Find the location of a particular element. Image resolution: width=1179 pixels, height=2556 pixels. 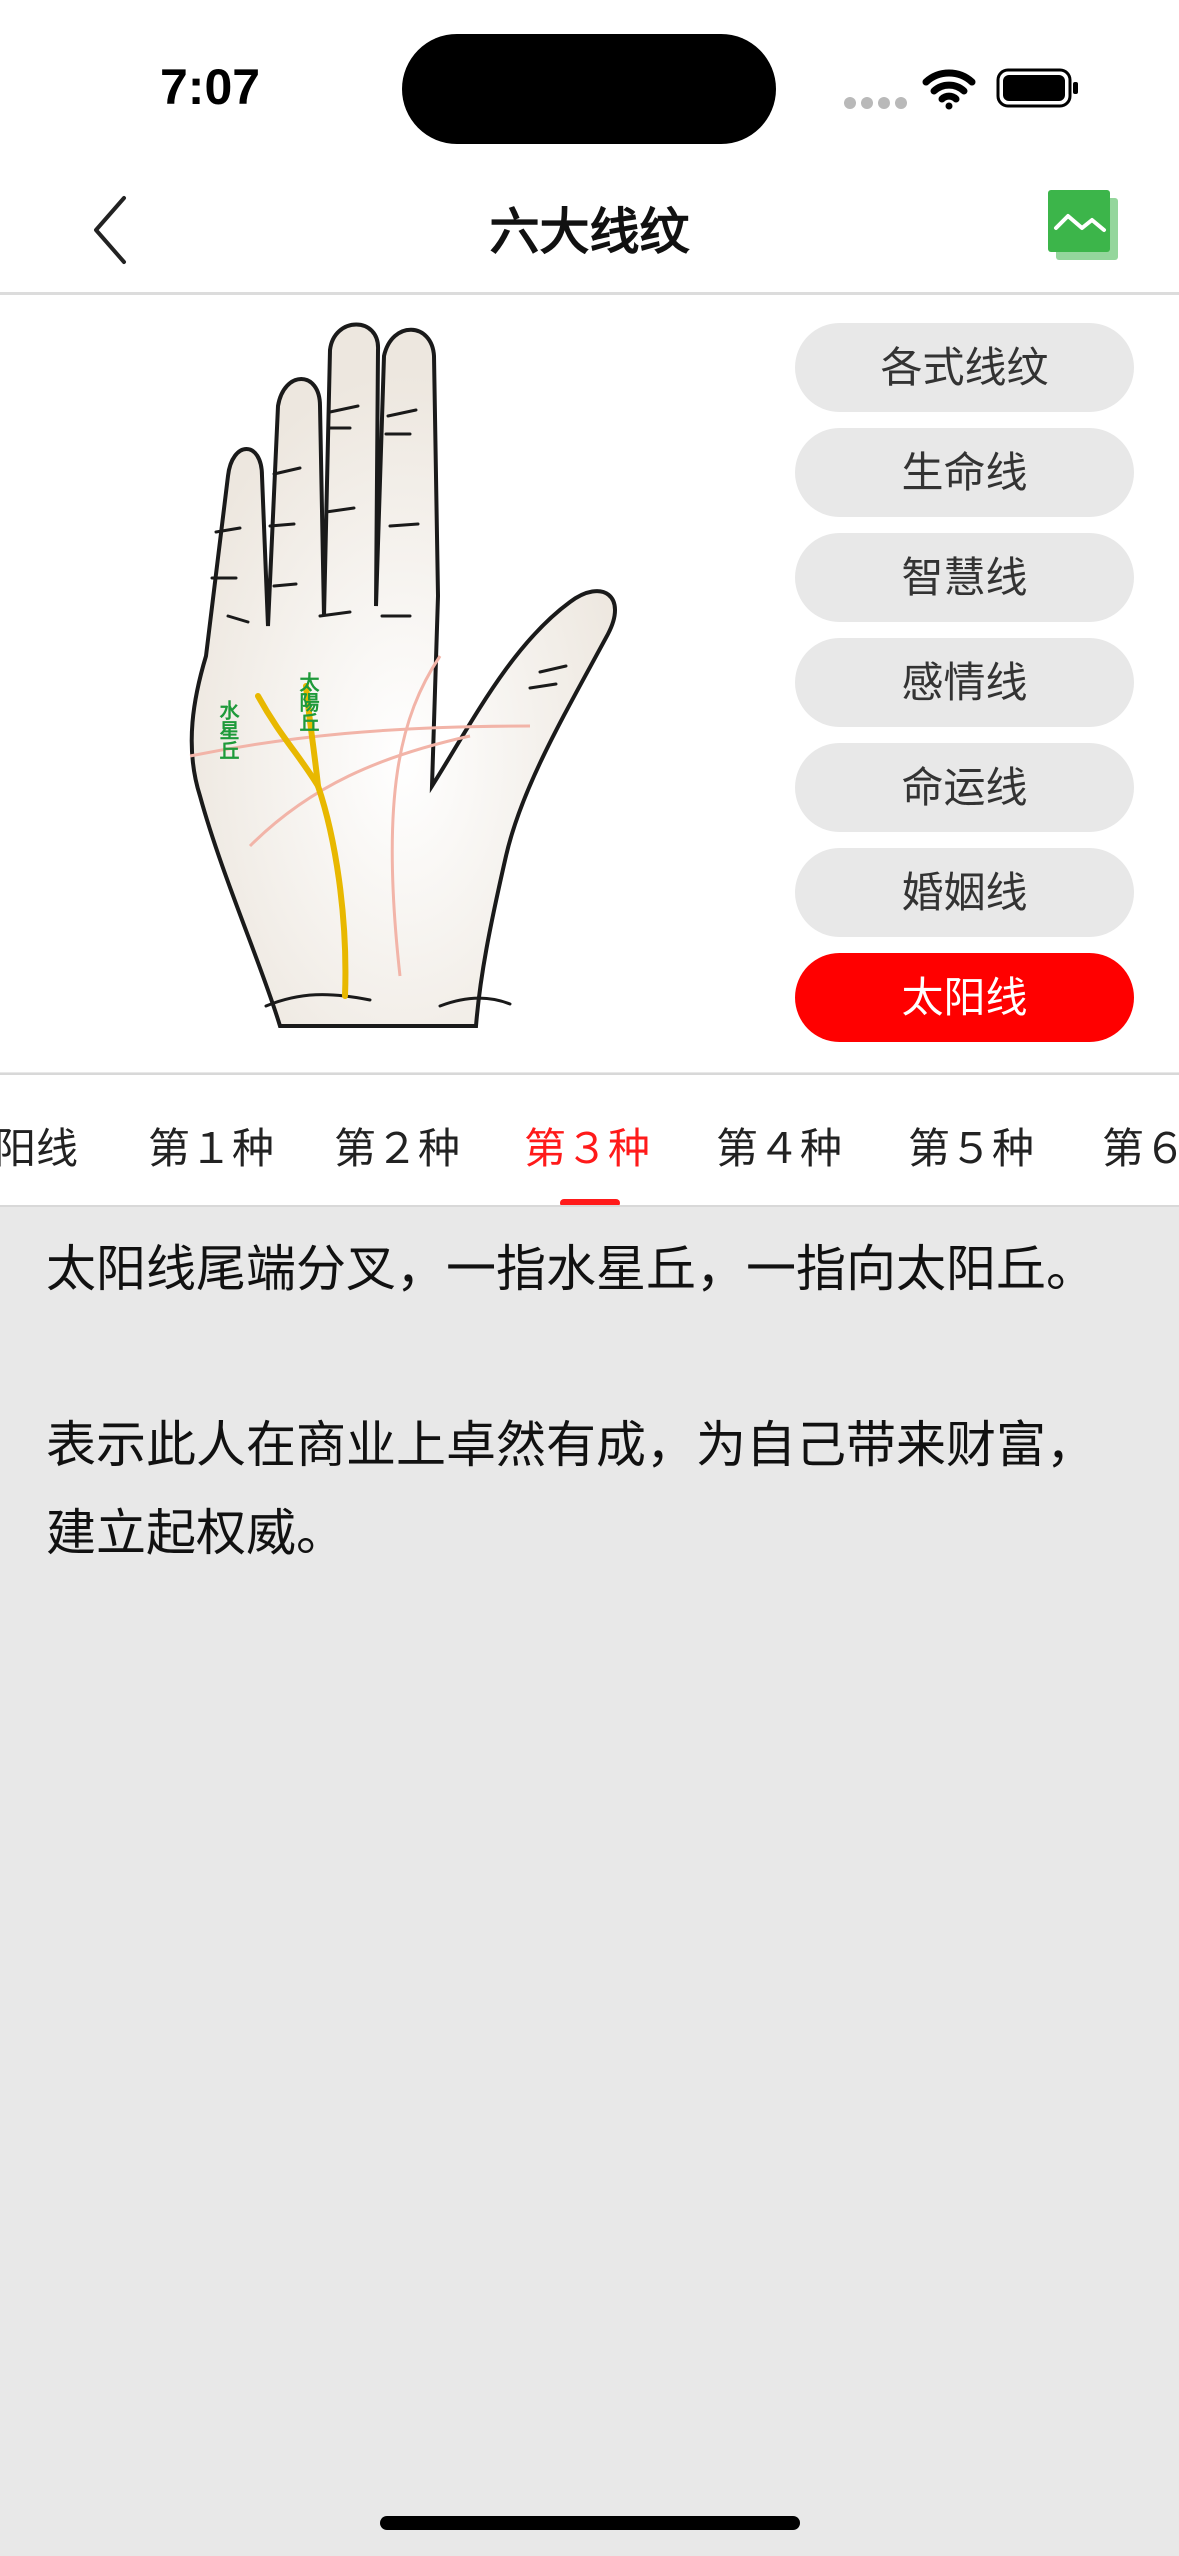

nav-divider is located at coordinates (589, 293).